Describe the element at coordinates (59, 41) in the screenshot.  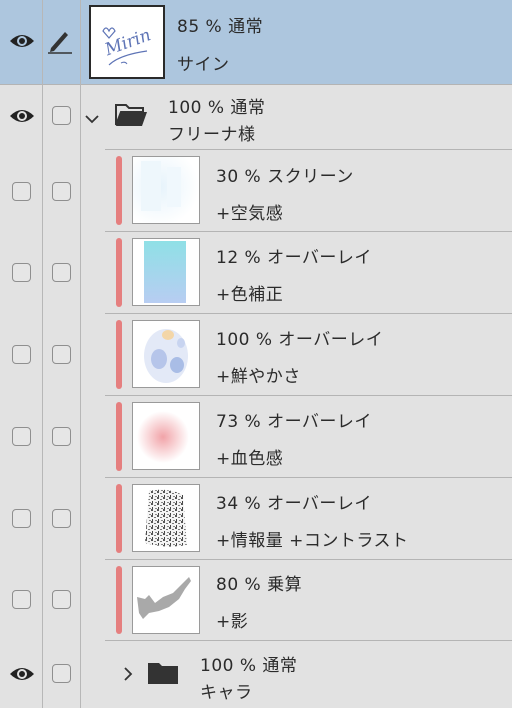
I see `pen-edit-icon` at that location.